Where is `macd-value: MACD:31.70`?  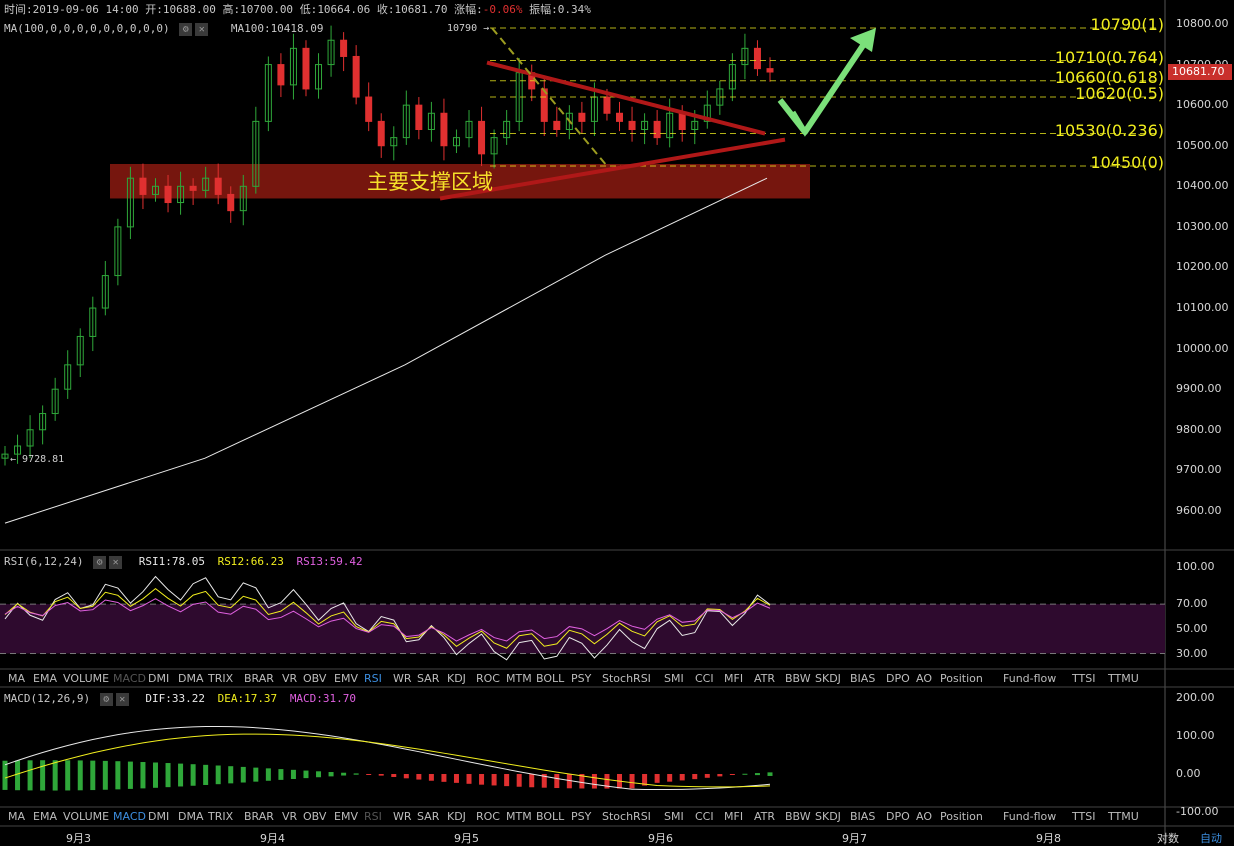 macd-value: MACD:31.70 is located at coordinates (323, 698).